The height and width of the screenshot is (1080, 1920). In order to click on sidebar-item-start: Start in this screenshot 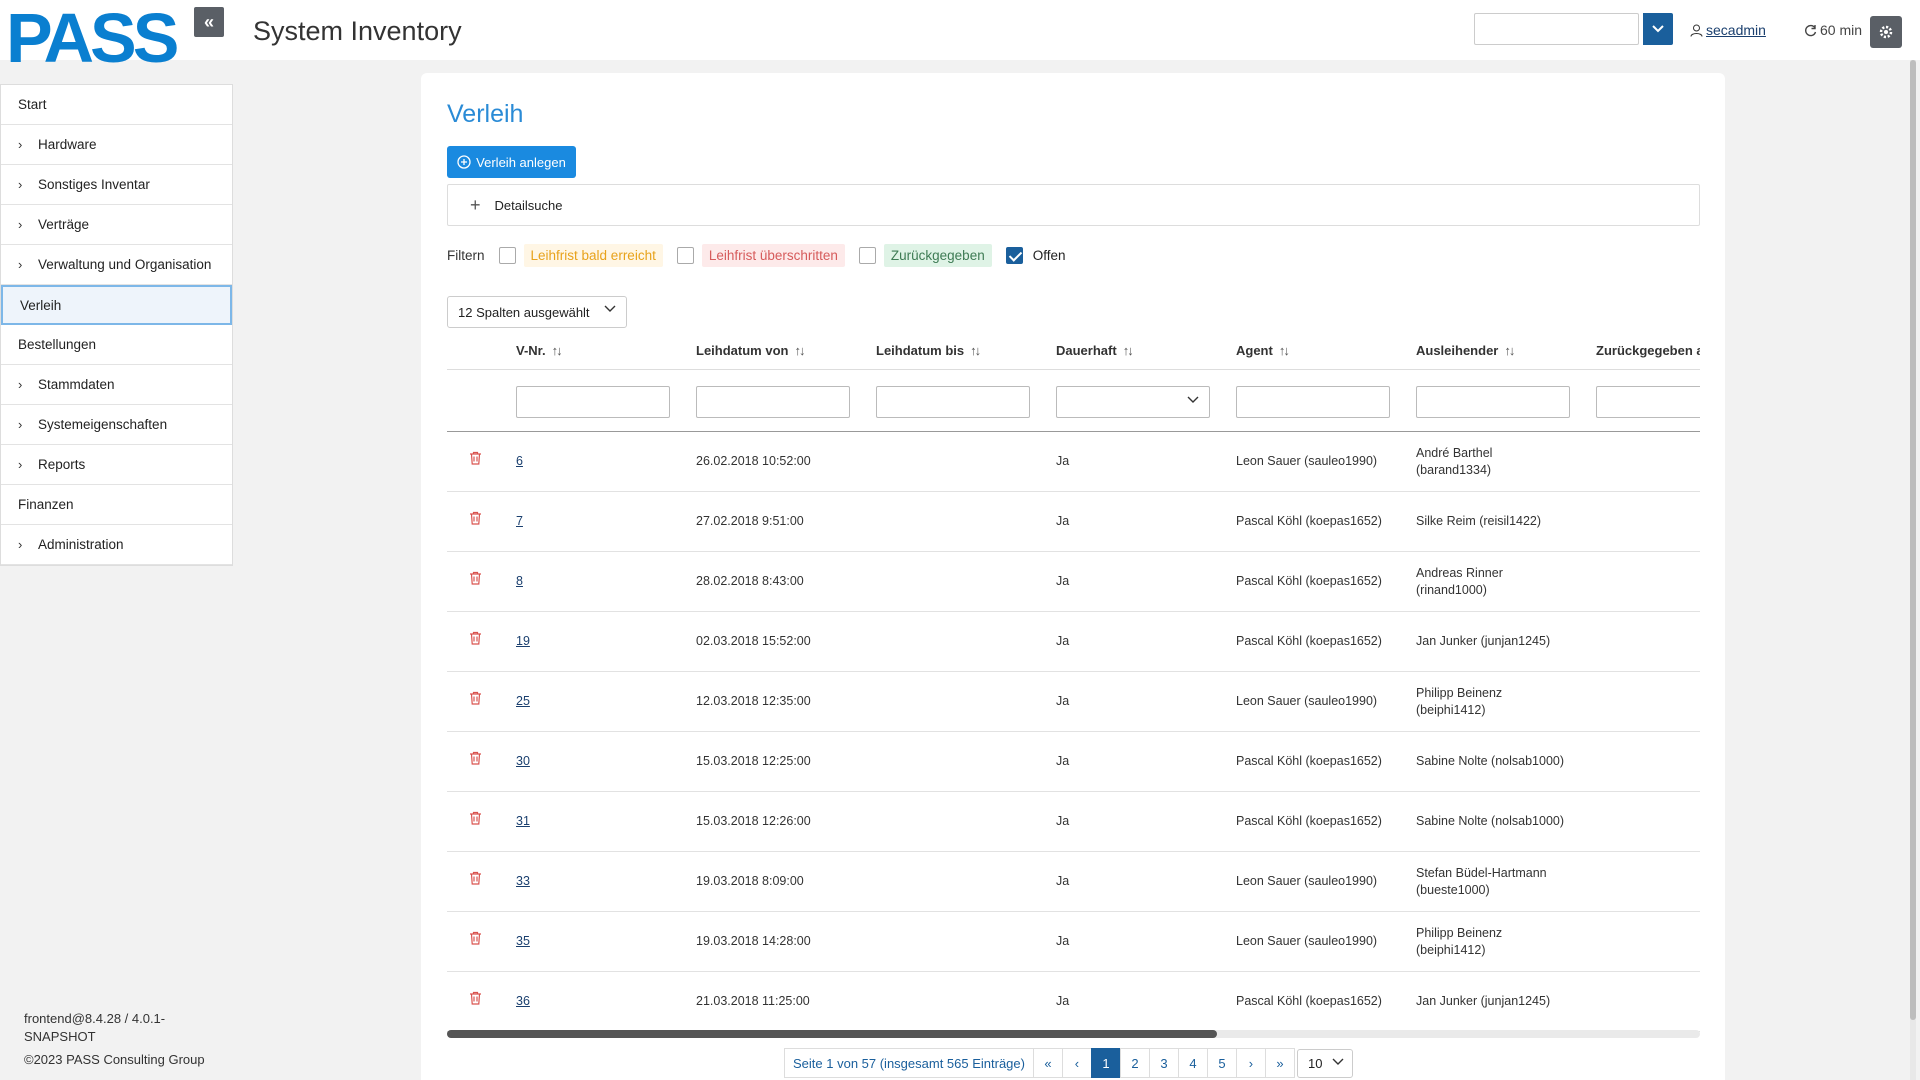, I will do `click(116, 105)`.